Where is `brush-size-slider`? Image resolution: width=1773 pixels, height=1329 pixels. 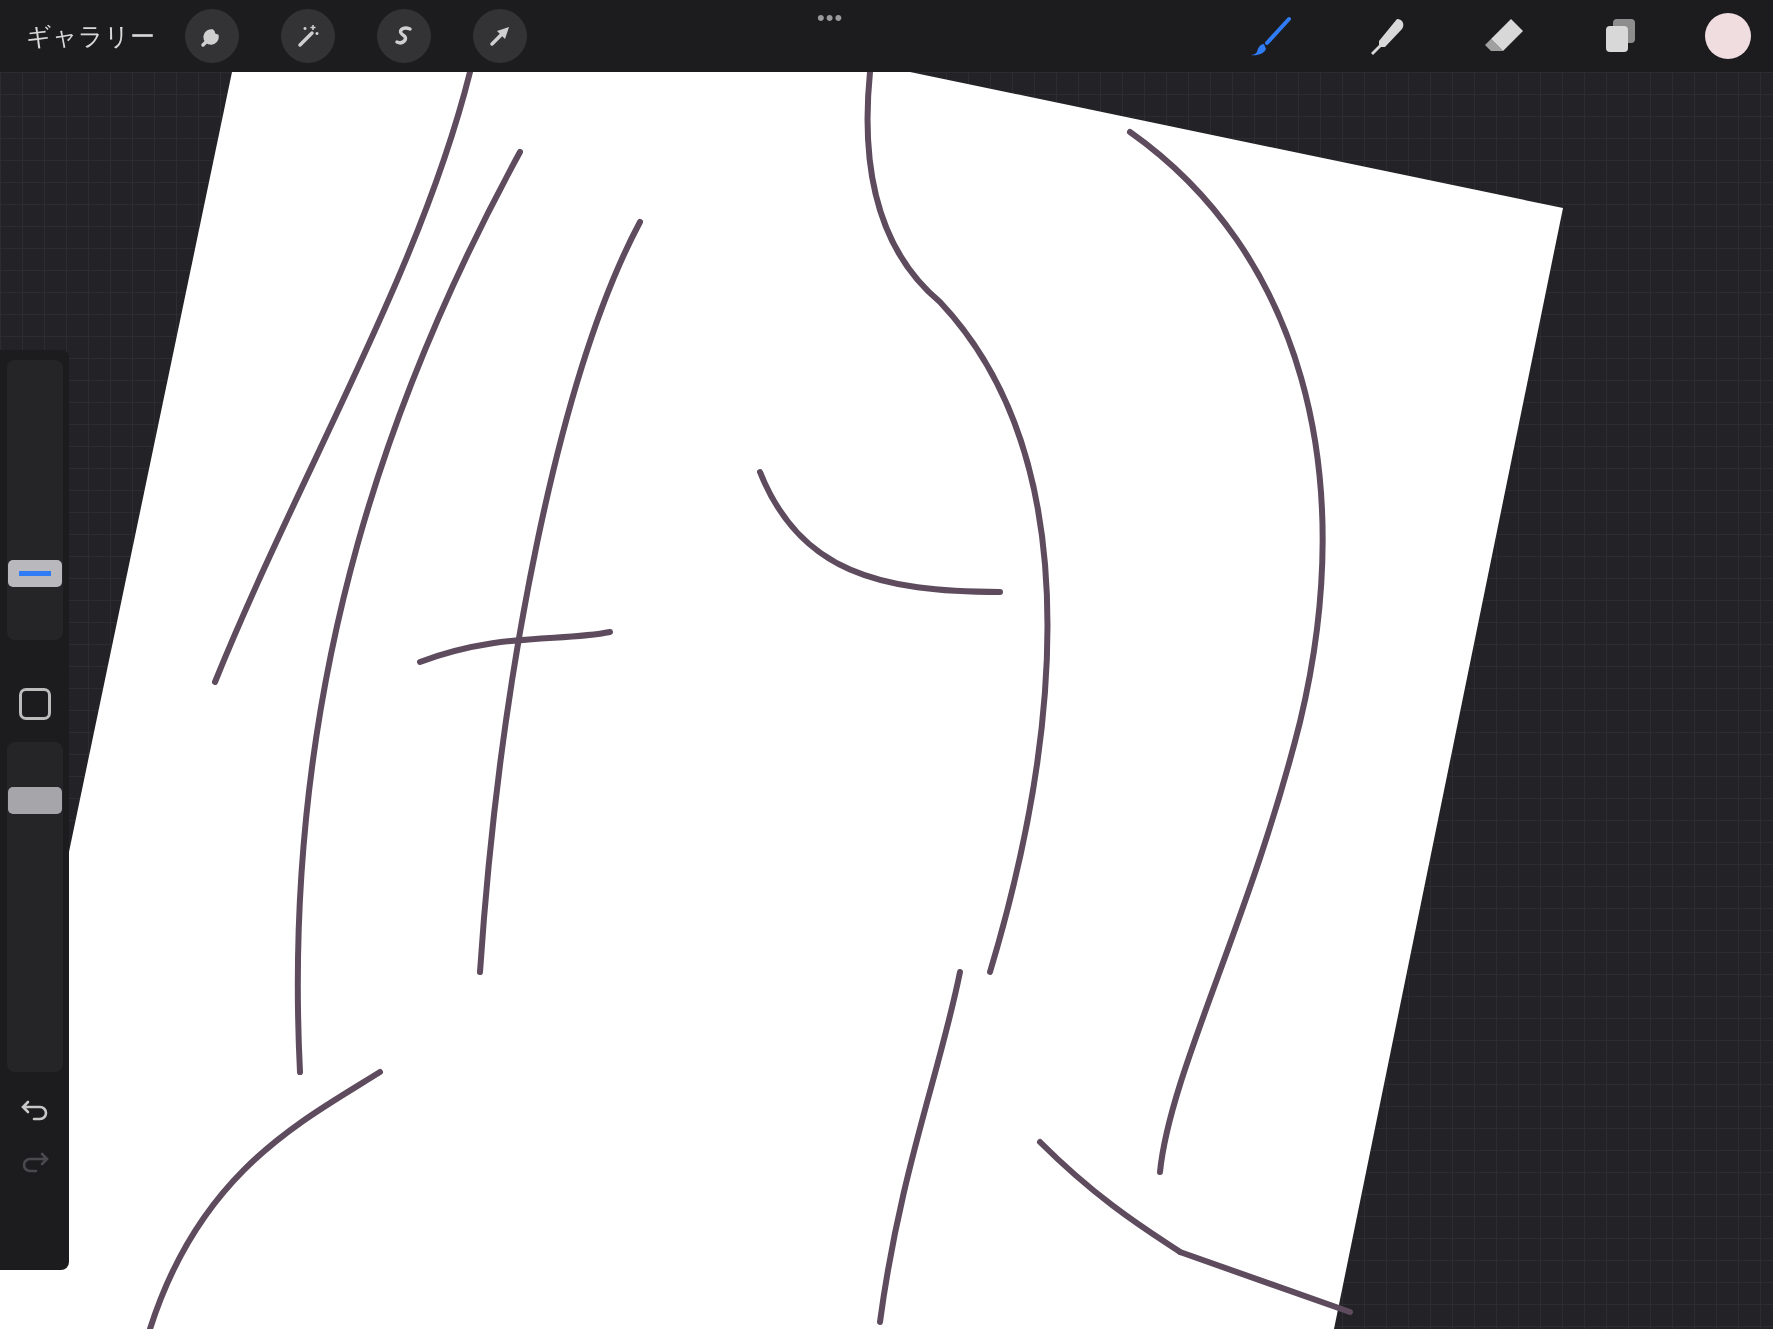 brush-size-slider is located at coordinates (34, 500).